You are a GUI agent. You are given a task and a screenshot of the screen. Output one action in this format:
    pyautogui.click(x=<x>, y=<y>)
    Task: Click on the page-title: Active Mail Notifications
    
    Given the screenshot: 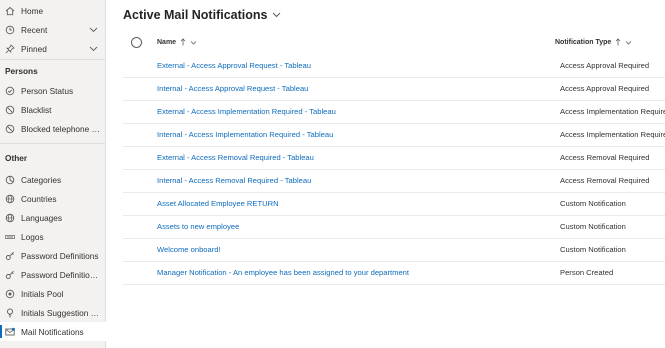 What is the action you would take?
    pyautogui.click(x=202, y=15)
    